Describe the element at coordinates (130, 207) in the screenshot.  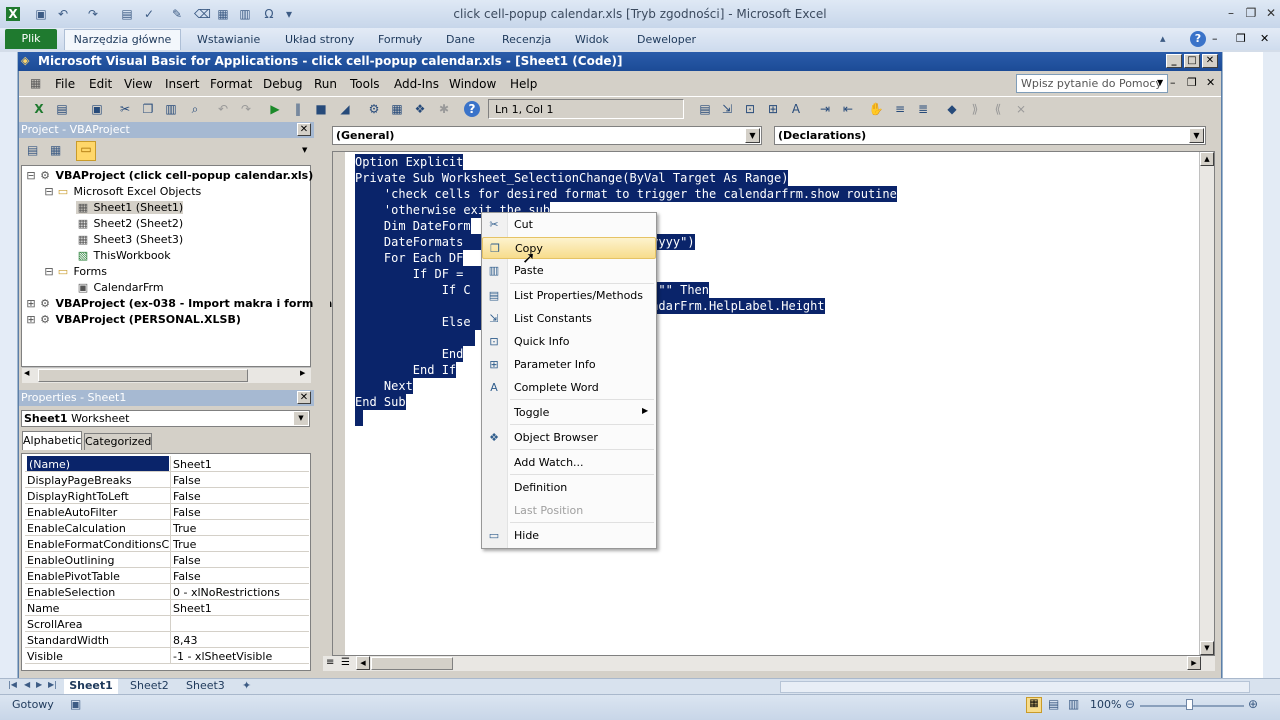
I see `tree-node-sheet1: ▦ Sheet1 (Sheet1)` at that location.